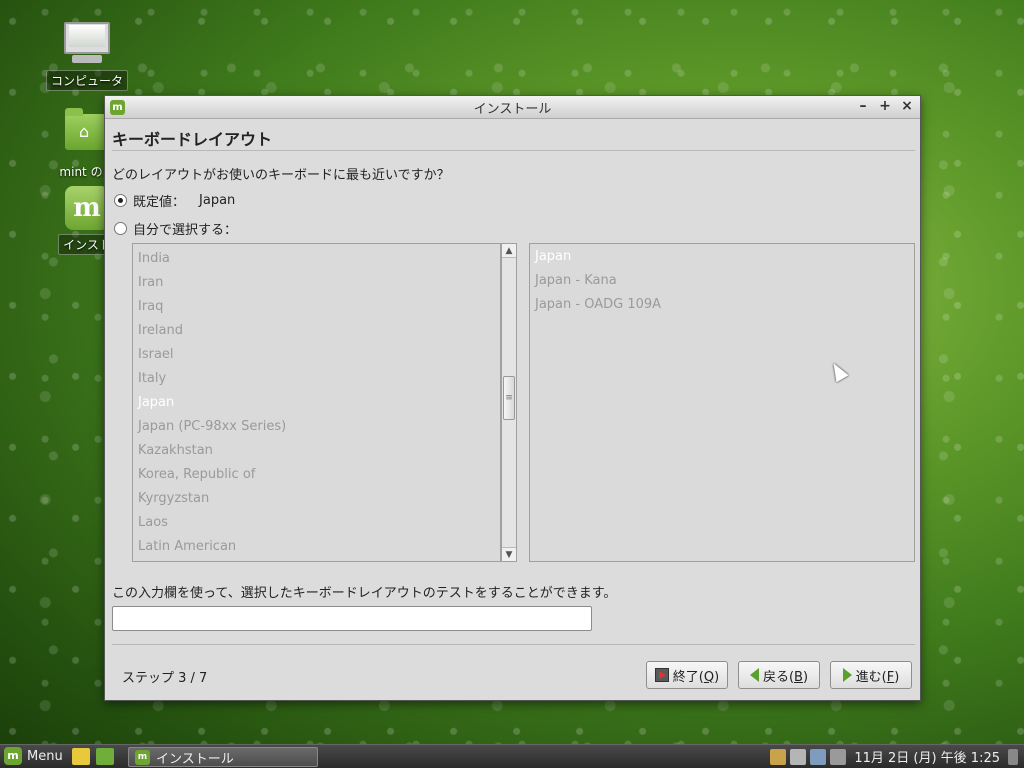  What do you see at coordinates (863, 106) in the screenshot?
I see `minimize-button: –` at bounding box center [863, 106].